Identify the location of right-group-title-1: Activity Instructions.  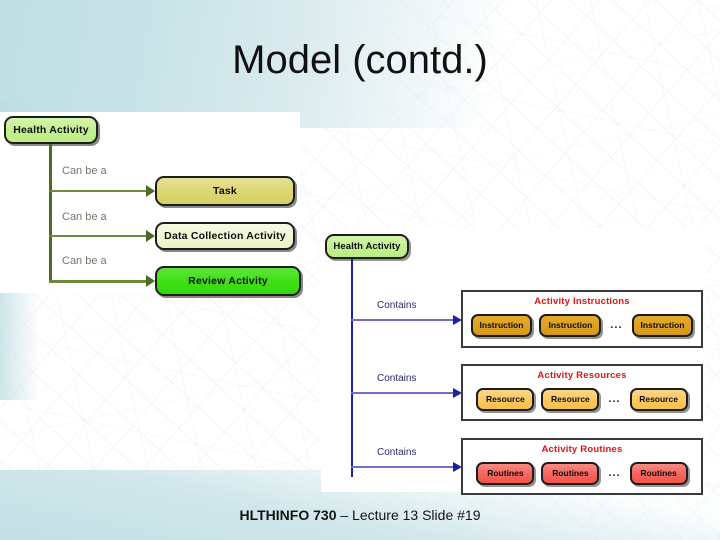
(582, 301).